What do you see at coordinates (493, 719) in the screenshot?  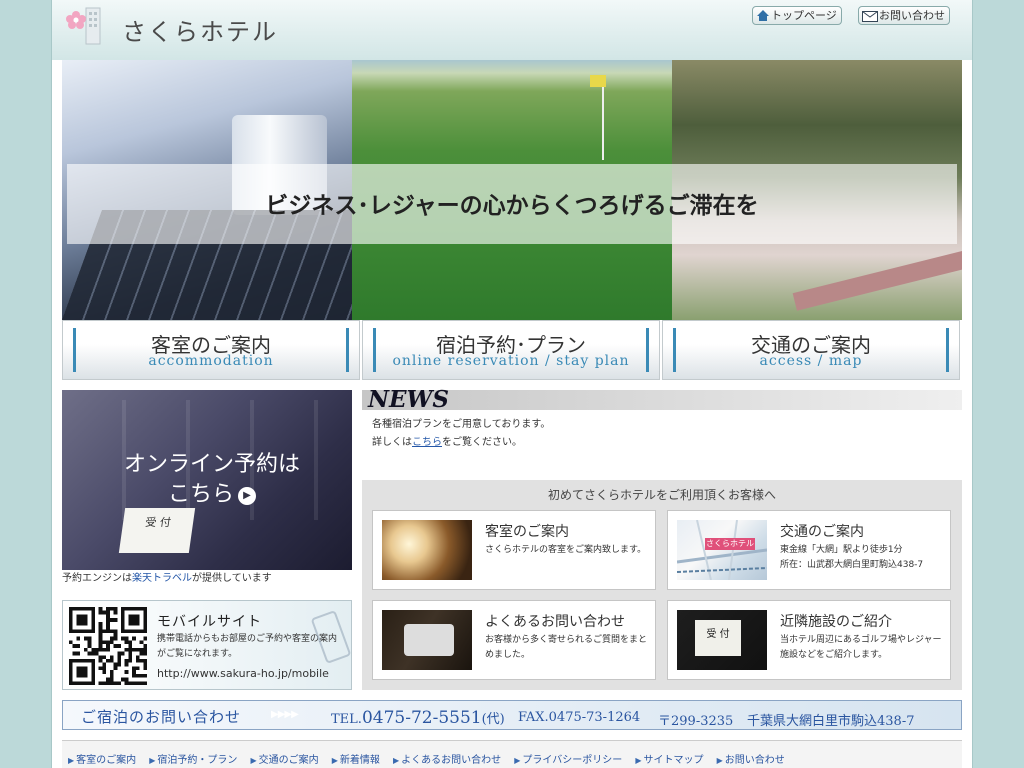 I see `tel-suffix: (代)` at bounding box center [493, 719].